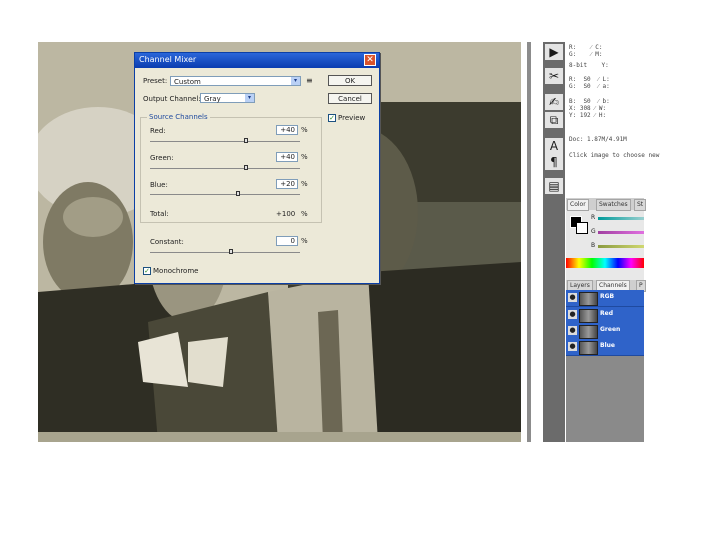 The height and width of the screenshot is (540, 720). I want to click on blue-slider-track, so click(225, 194).